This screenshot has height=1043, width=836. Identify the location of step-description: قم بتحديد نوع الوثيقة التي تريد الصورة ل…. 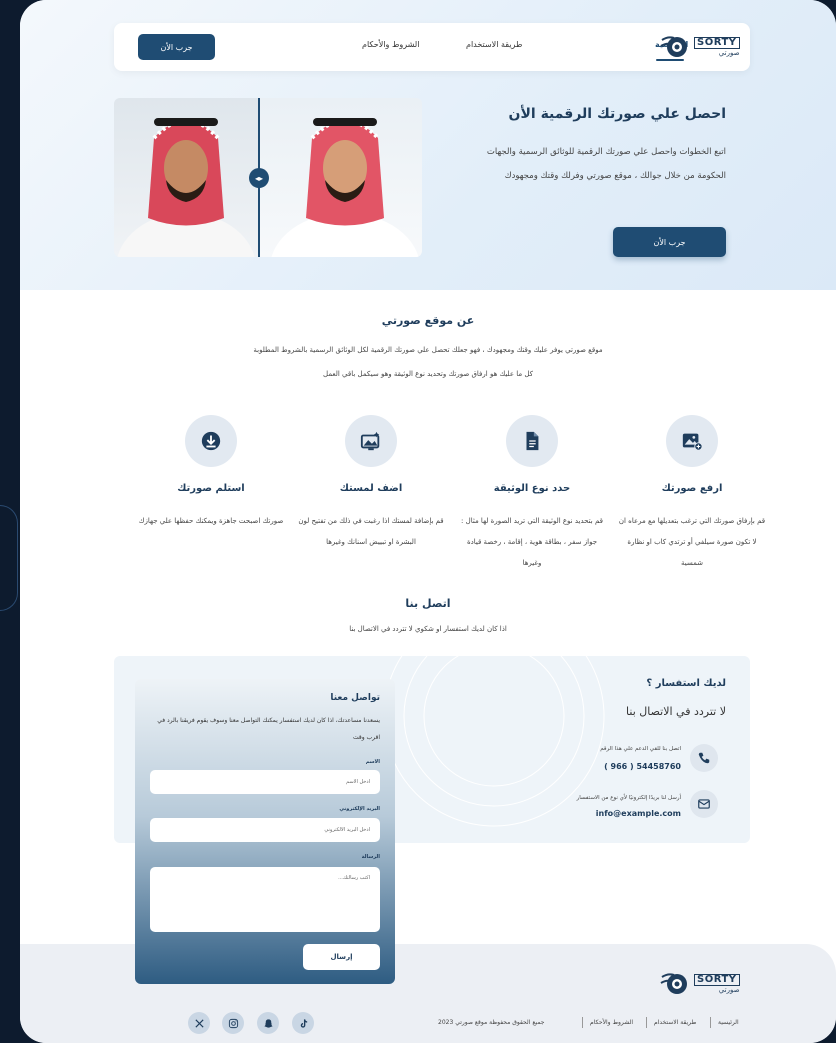
(532, 542).